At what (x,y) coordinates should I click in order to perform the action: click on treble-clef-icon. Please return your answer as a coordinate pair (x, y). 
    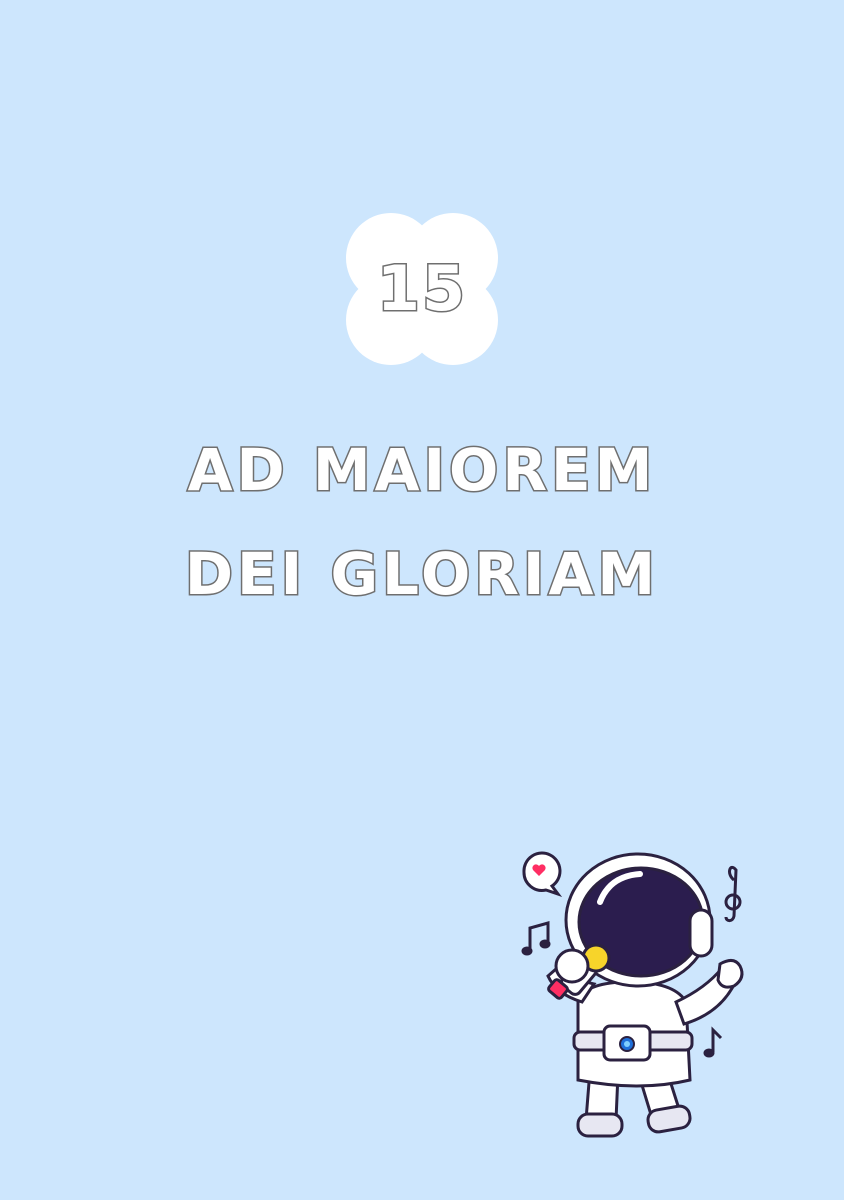
    Looking at the image, I should click on (733, 894).